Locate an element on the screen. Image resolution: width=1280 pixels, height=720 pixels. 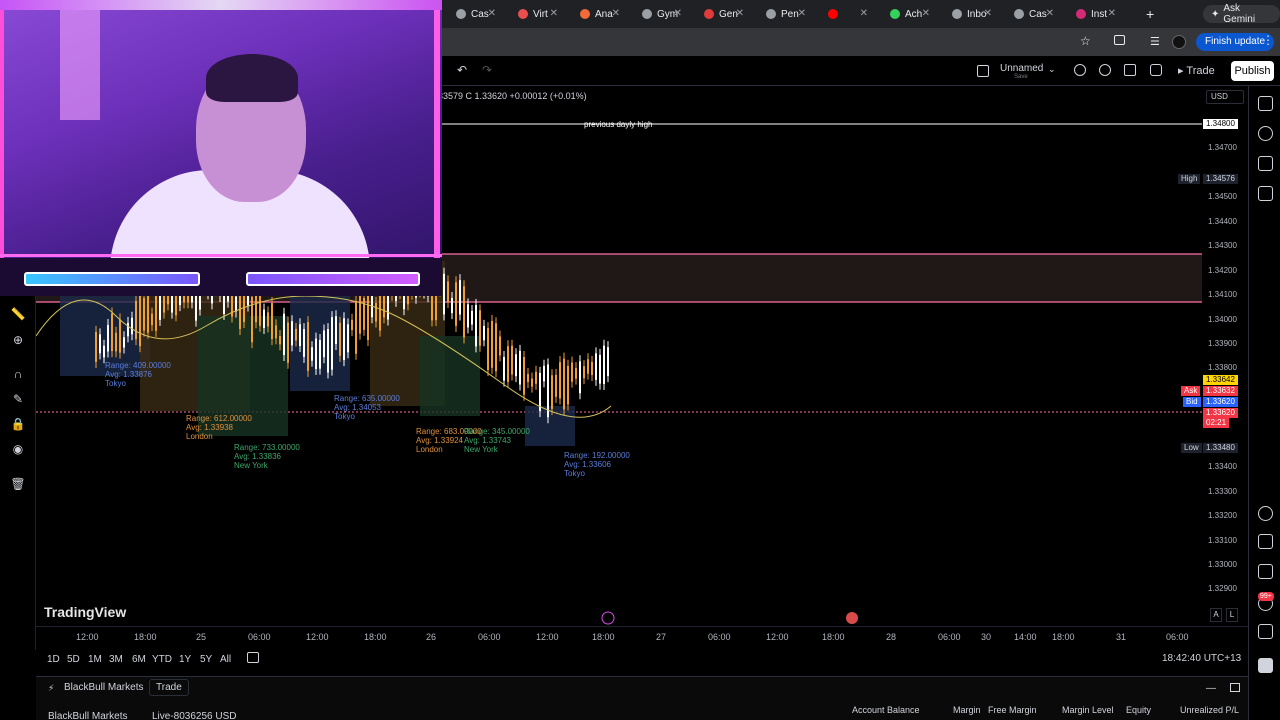
session-label-avg: Avg: 1.34053 is located at coordinates (358, 407).